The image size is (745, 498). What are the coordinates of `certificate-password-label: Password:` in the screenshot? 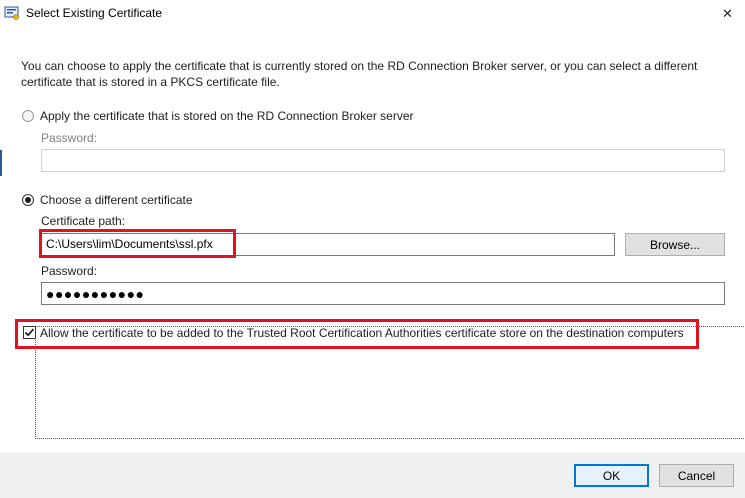 It's located at (69, 271).